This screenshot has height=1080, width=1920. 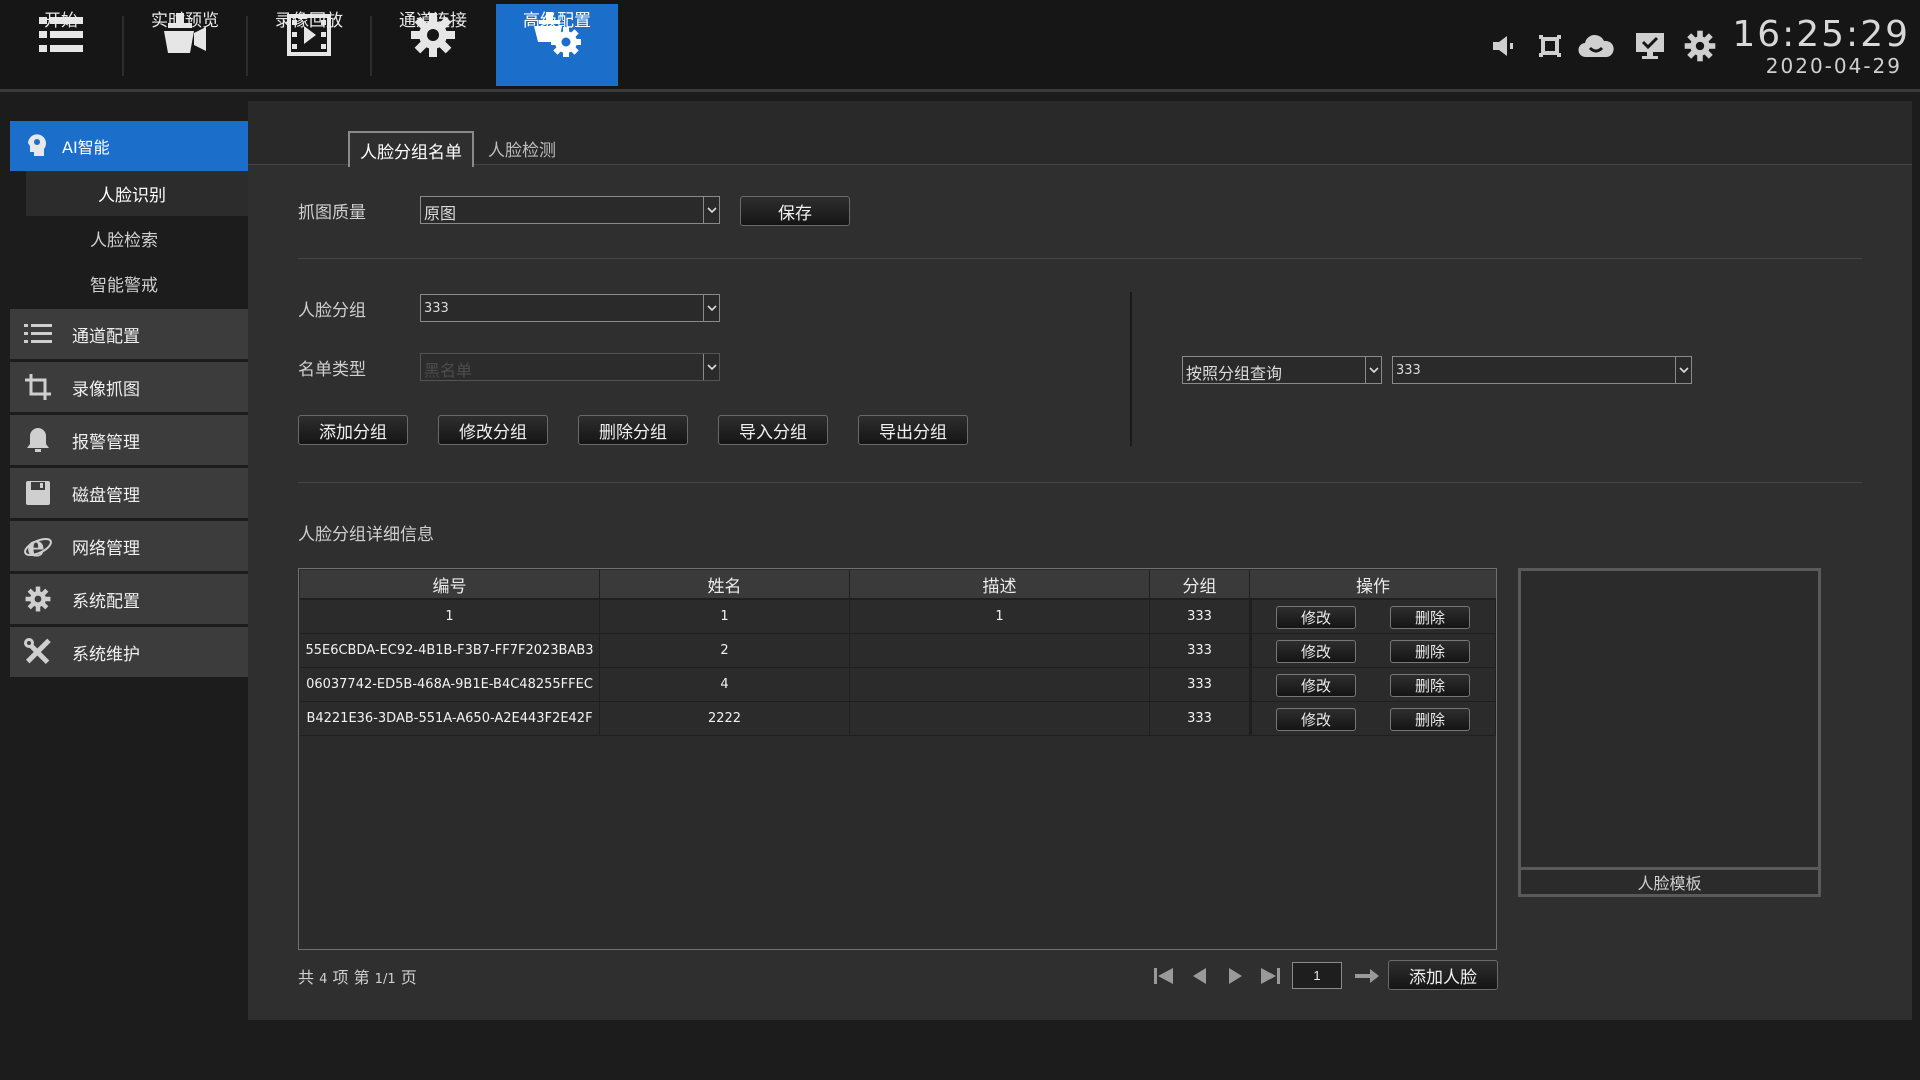 What do you see at coordinates (129, 599) in the screenshot?
I see `sidebar-item-system-config: 系统配置` at bounding box center [129, 599].